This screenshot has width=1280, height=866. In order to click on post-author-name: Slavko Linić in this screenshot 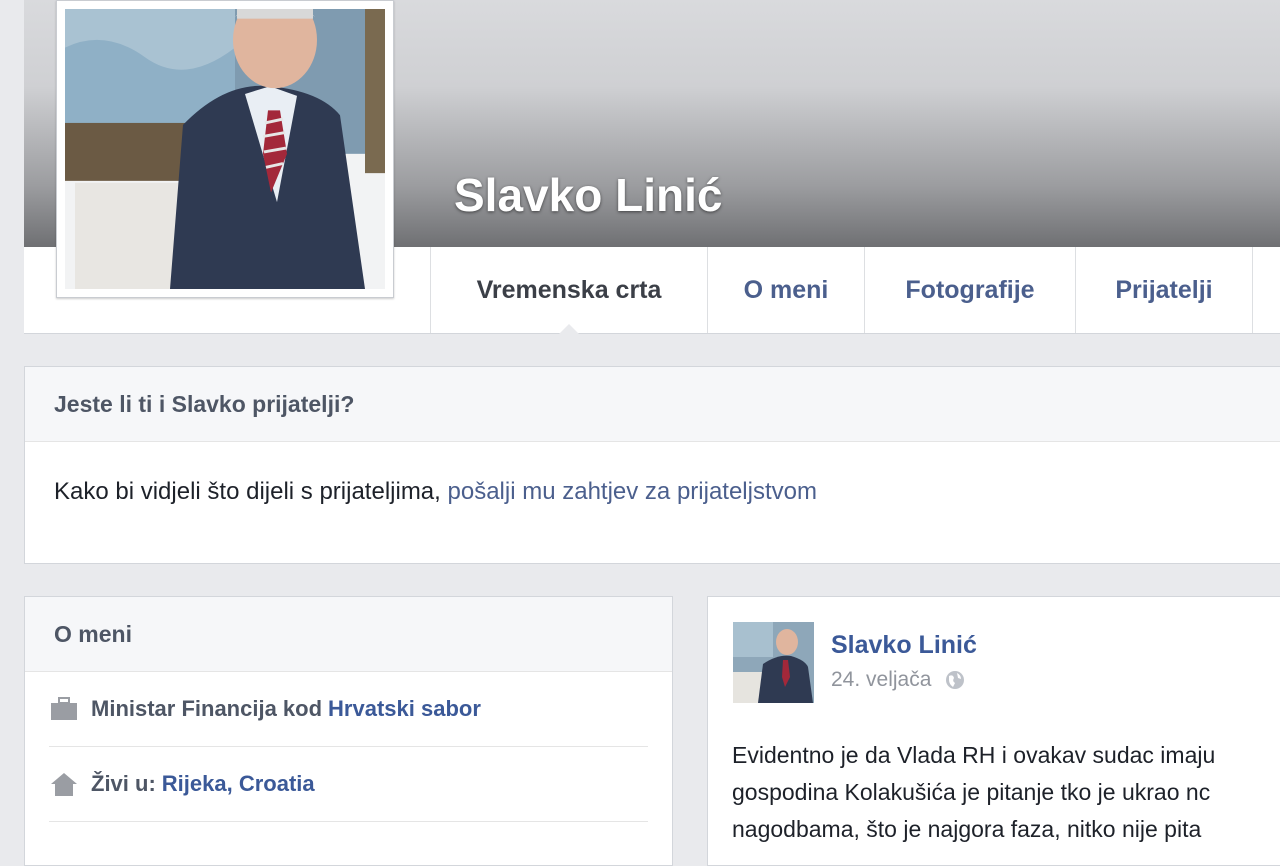, I will do `click(904, 645)`.